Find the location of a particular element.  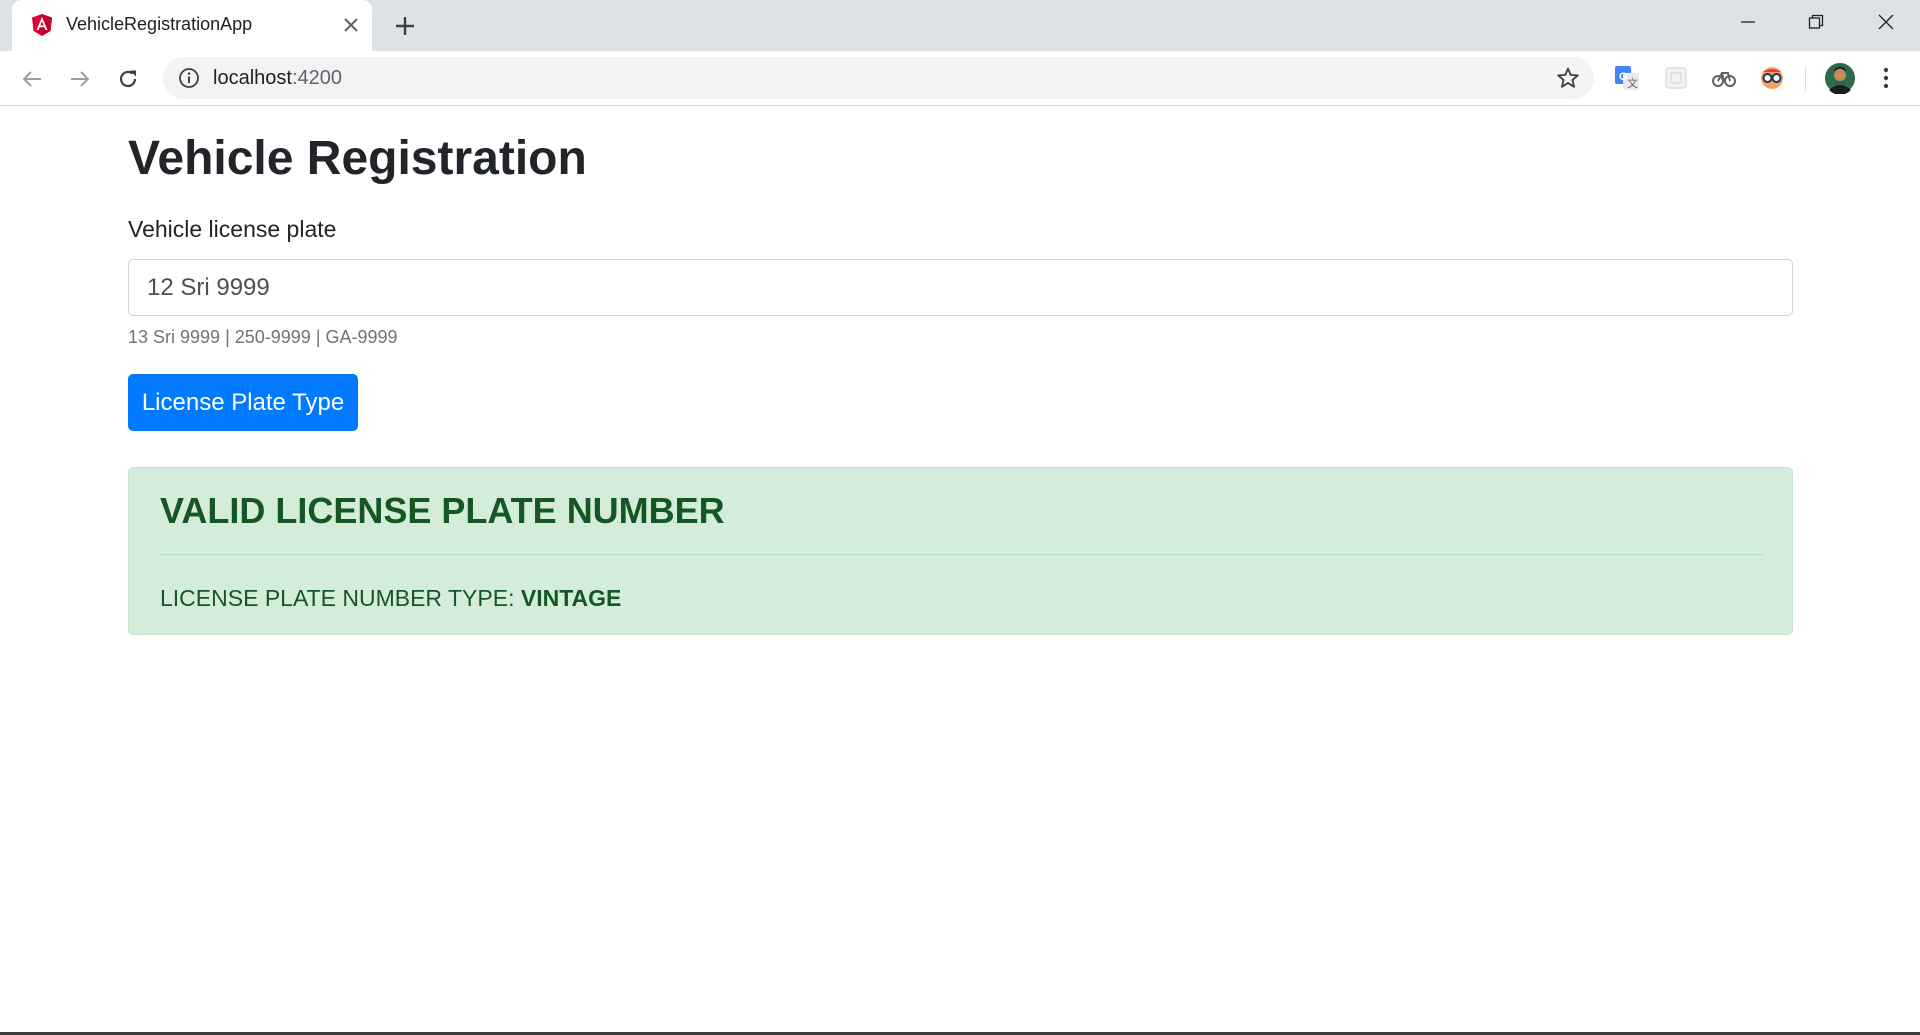

plate-type-value: VINTAGE is located at coordinates (571, 598).